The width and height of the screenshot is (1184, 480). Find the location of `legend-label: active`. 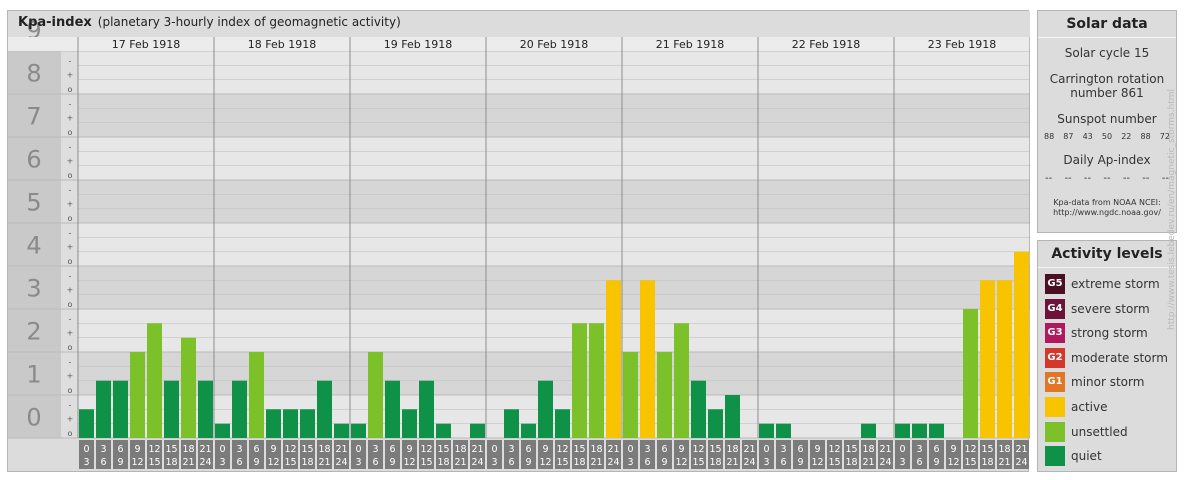

legend-label: active is located at coordinates (1089, 407).